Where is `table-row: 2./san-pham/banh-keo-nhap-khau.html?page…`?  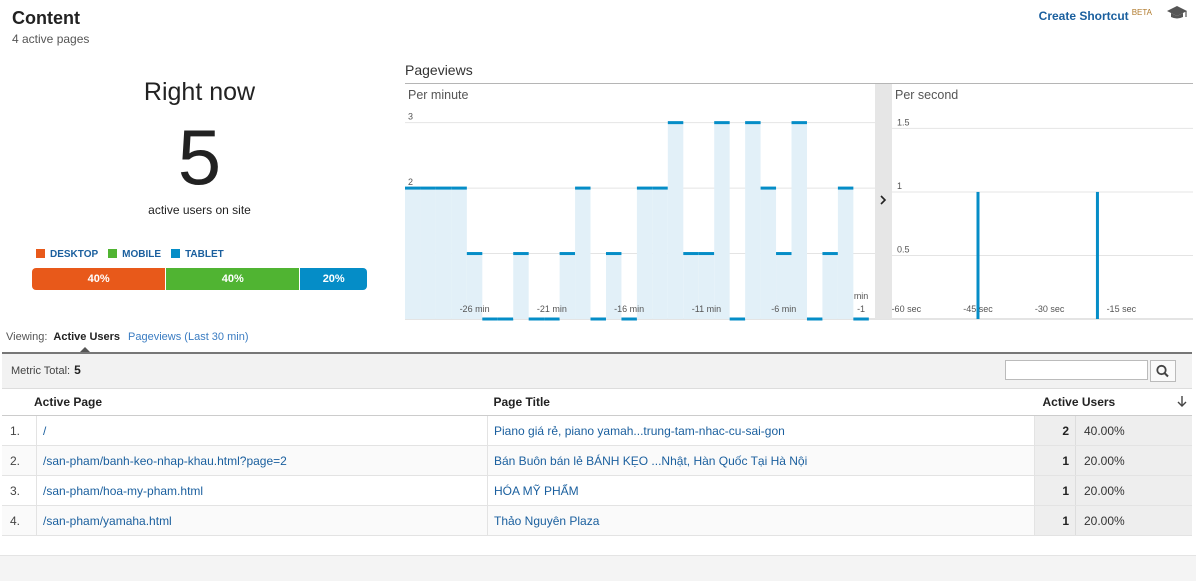 table-row: 2./san-pham/banh-keo-nhap-khau.html?page… is located at coordinates (597, 460).